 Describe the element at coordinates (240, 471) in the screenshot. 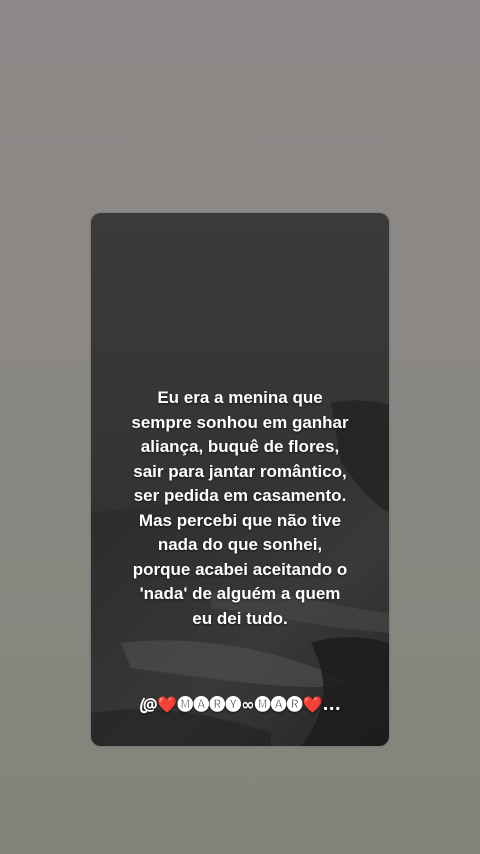

I see `quote-line: sair para jantar romântico,` at that location.